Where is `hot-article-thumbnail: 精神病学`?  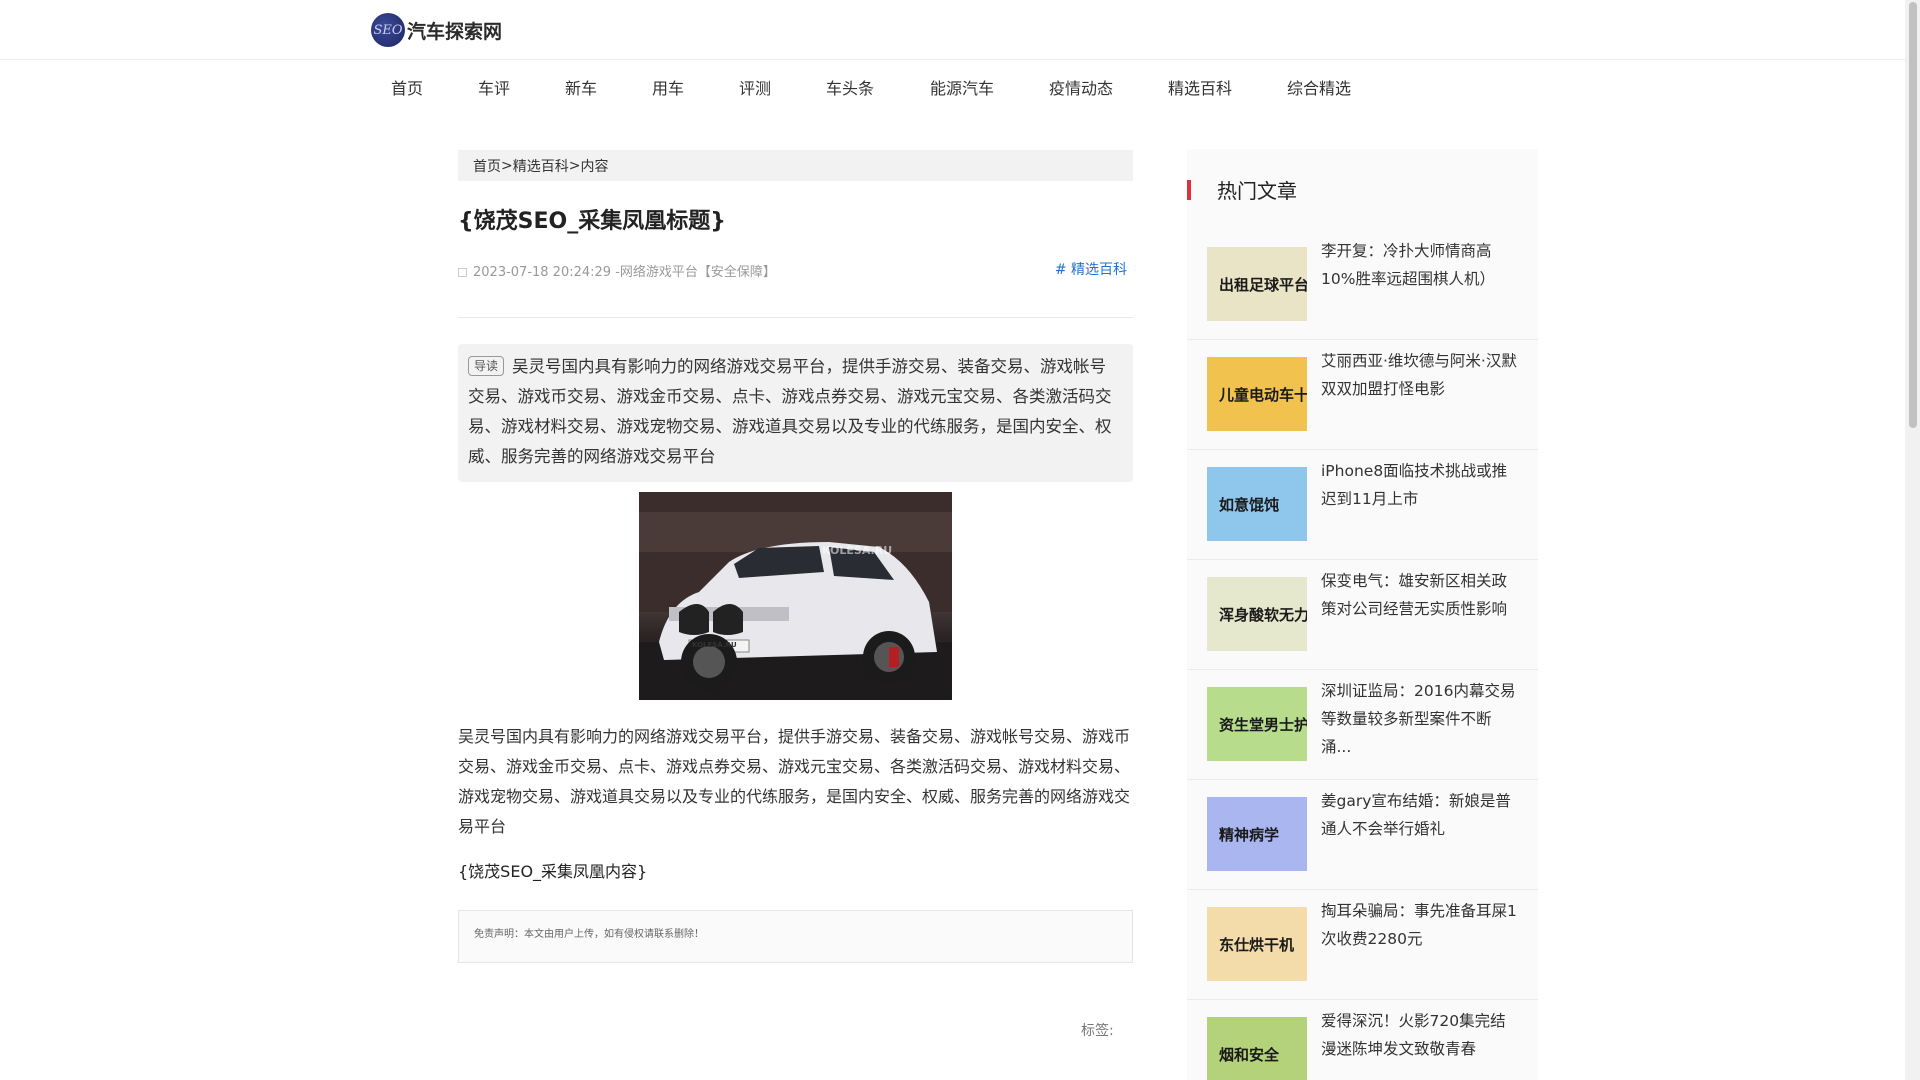
hot-article-thumbnail: 精神病学 is located at coordinates (1257, 834).